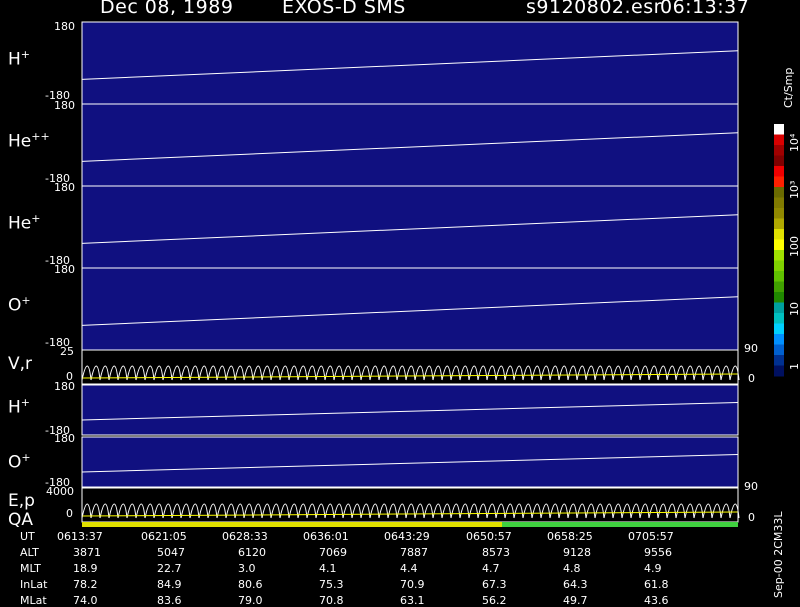 The width and height of the screenshot is (800, 607). Describe the element at coordinates (410, 63) in the screenshot. I see `panel-h-plus-1-bg` at that location.